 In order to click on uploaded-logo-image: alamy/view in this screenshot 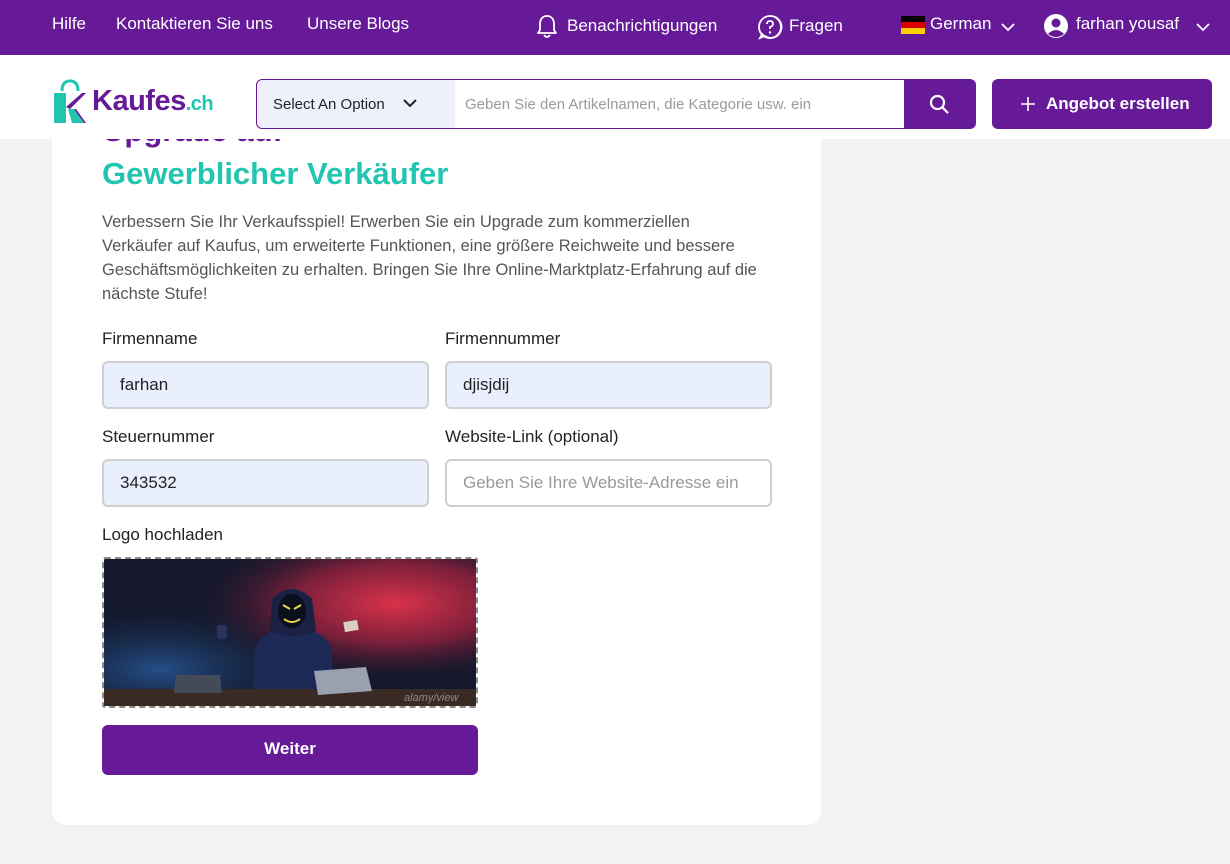, I will do `click(290, 632)`.